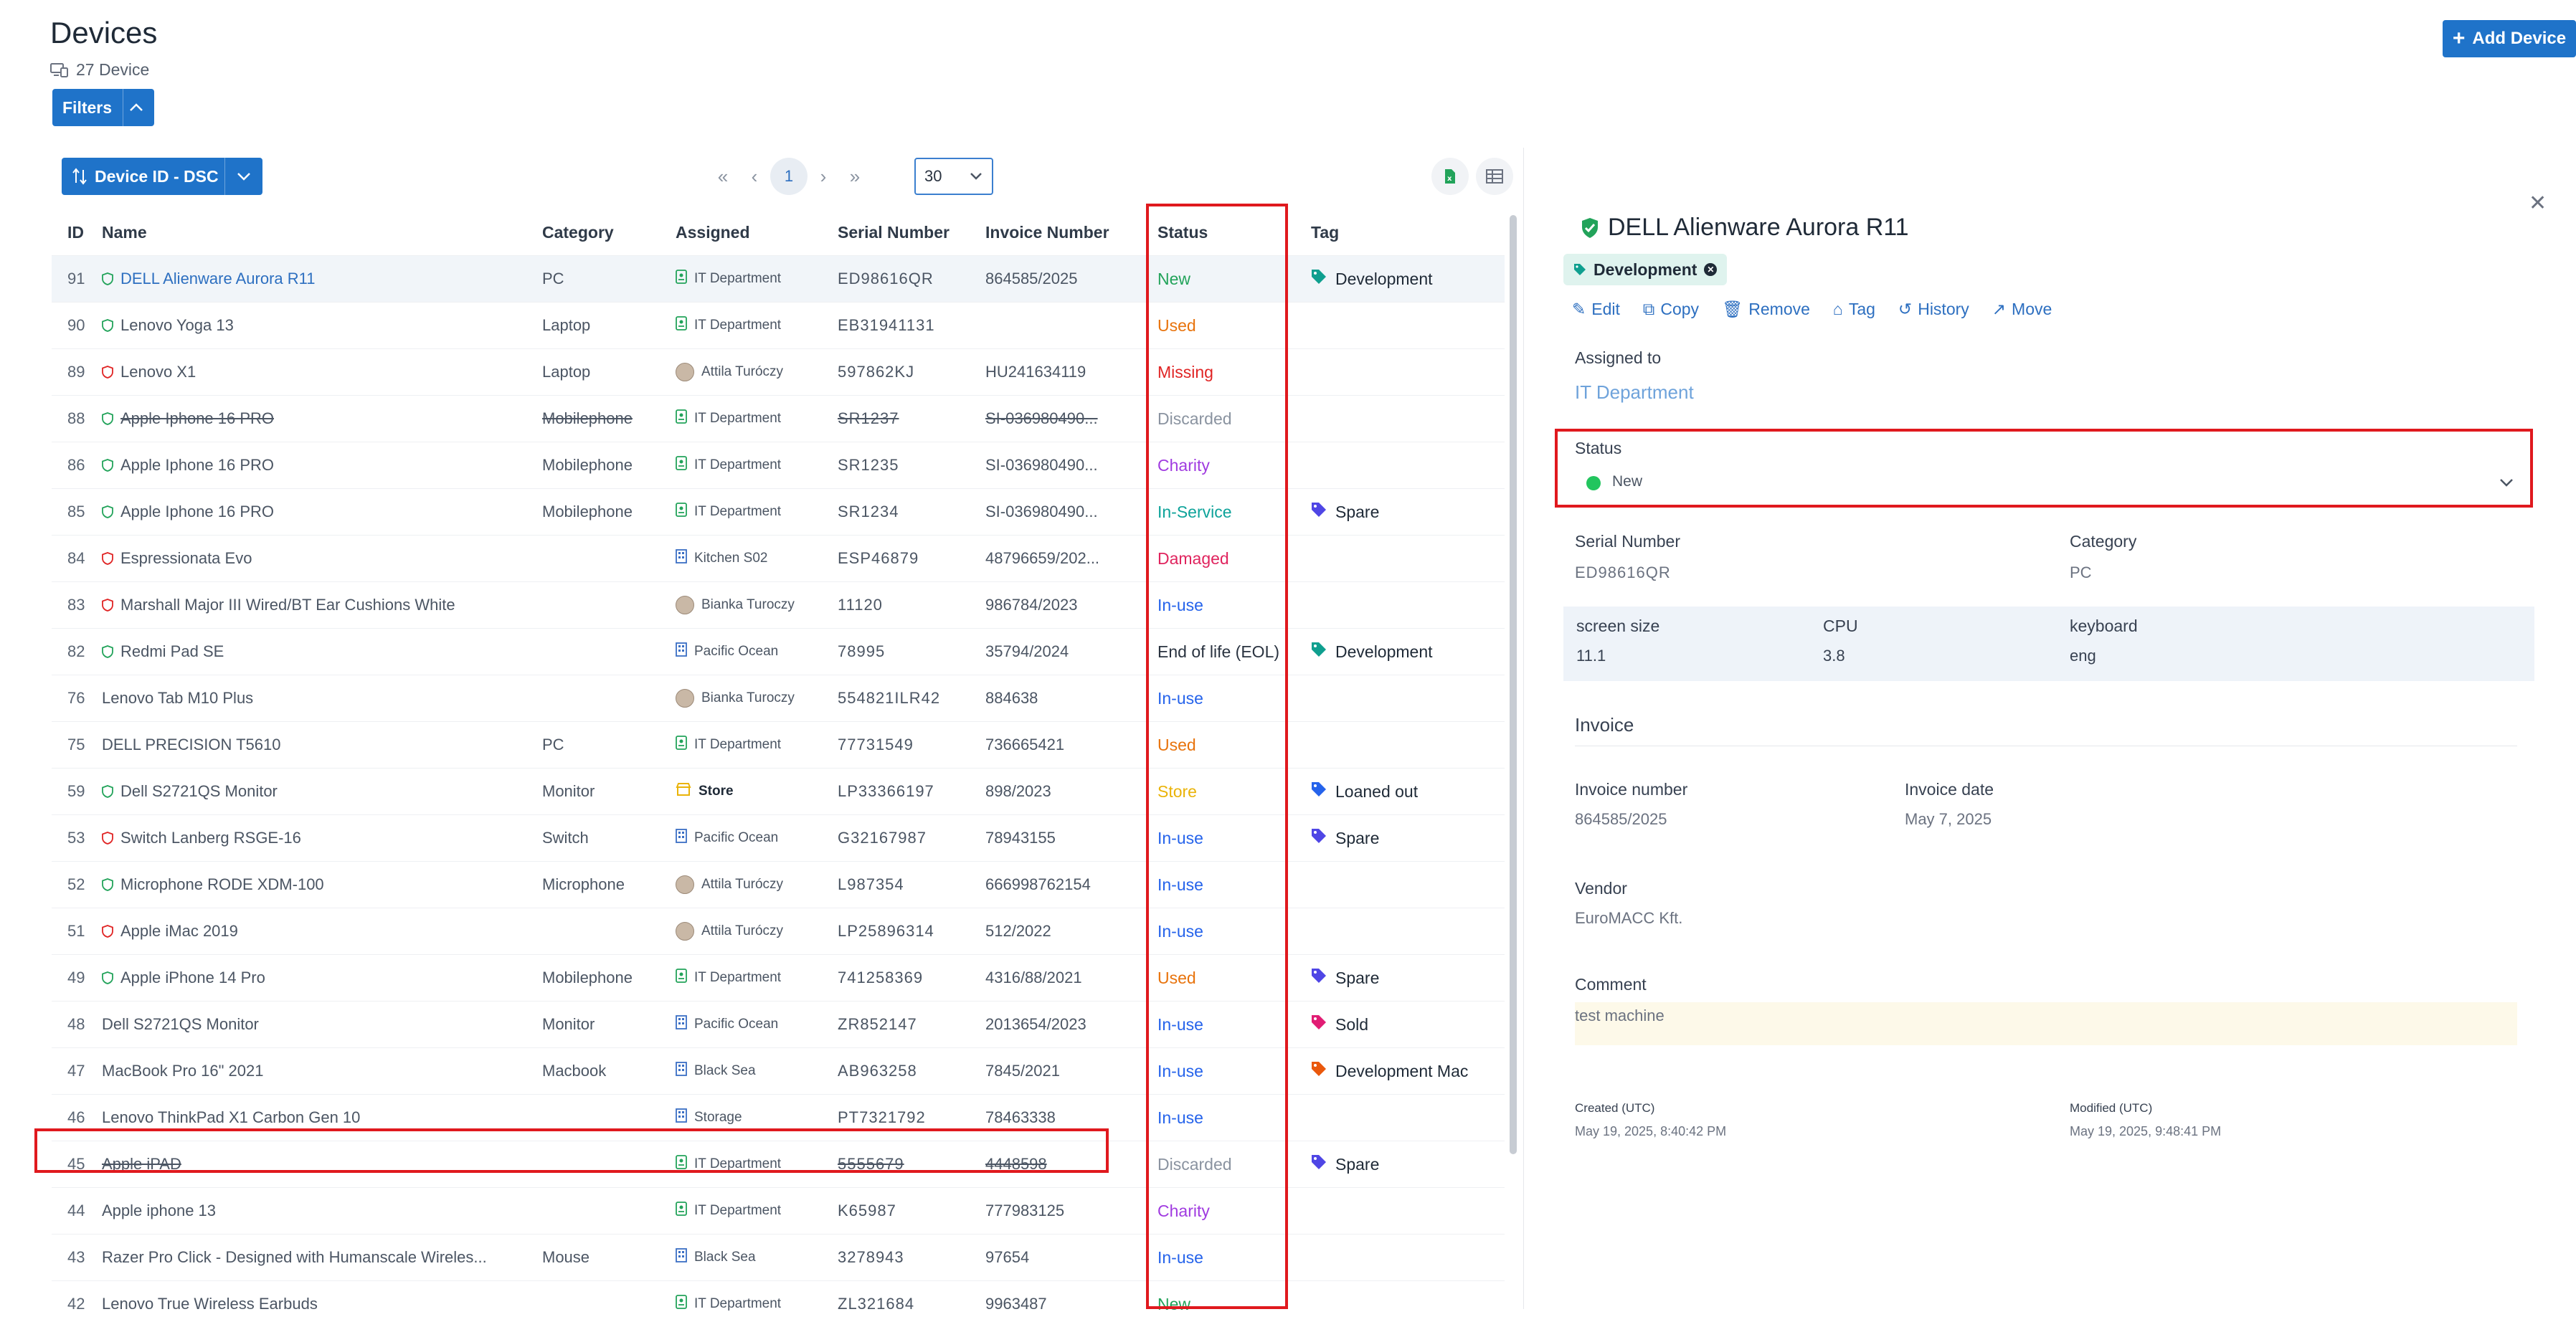 The image size is (2576, 1327). What do you see at coordinates (322, 232) in the screenshot?
I see `column-header-name: Name` at bounding box center [322, 232].